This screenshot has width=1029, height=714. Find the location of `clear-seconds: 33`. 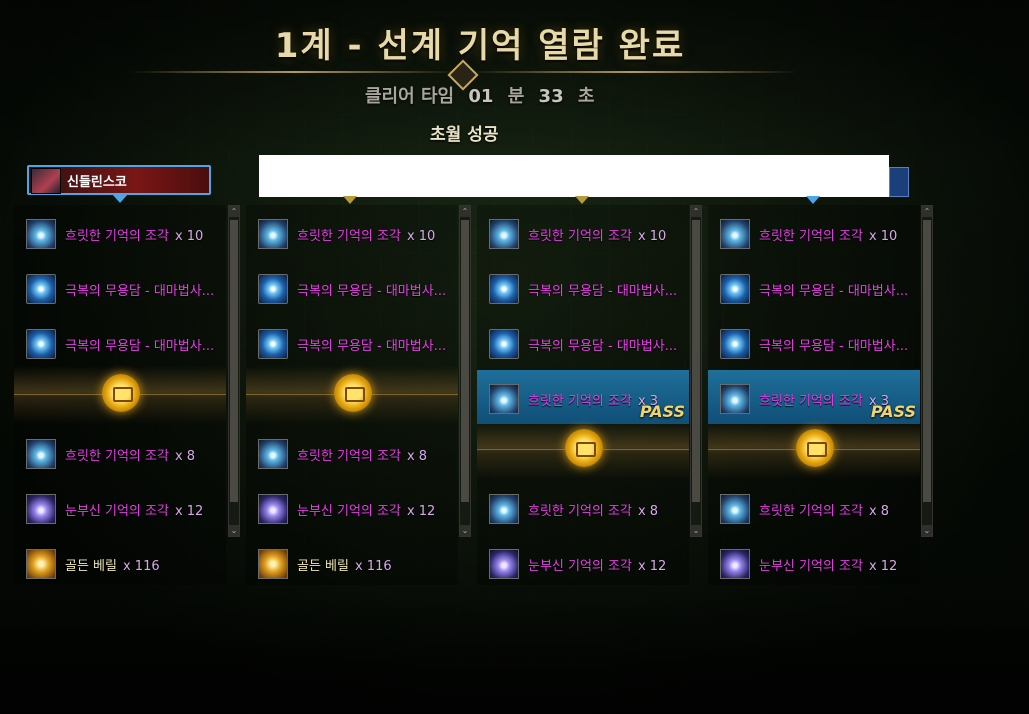

clear-seconds: 33 is located at coordinates (551, 96).